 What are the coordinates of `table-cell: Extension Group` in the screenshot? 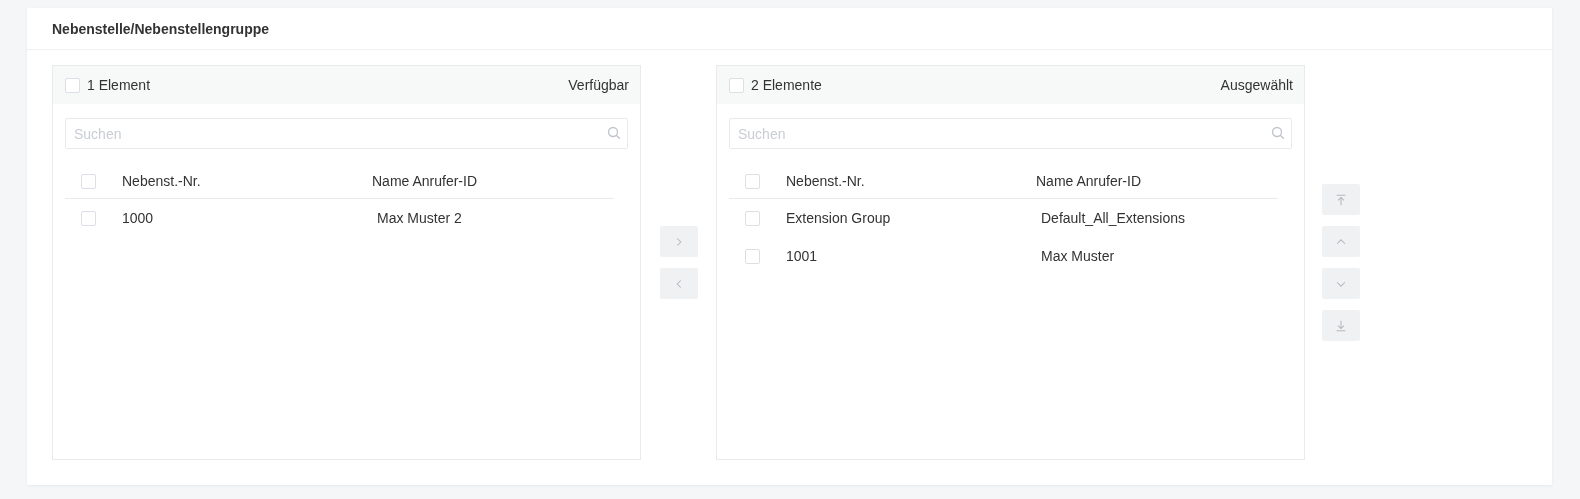 It's located at (838, 218).